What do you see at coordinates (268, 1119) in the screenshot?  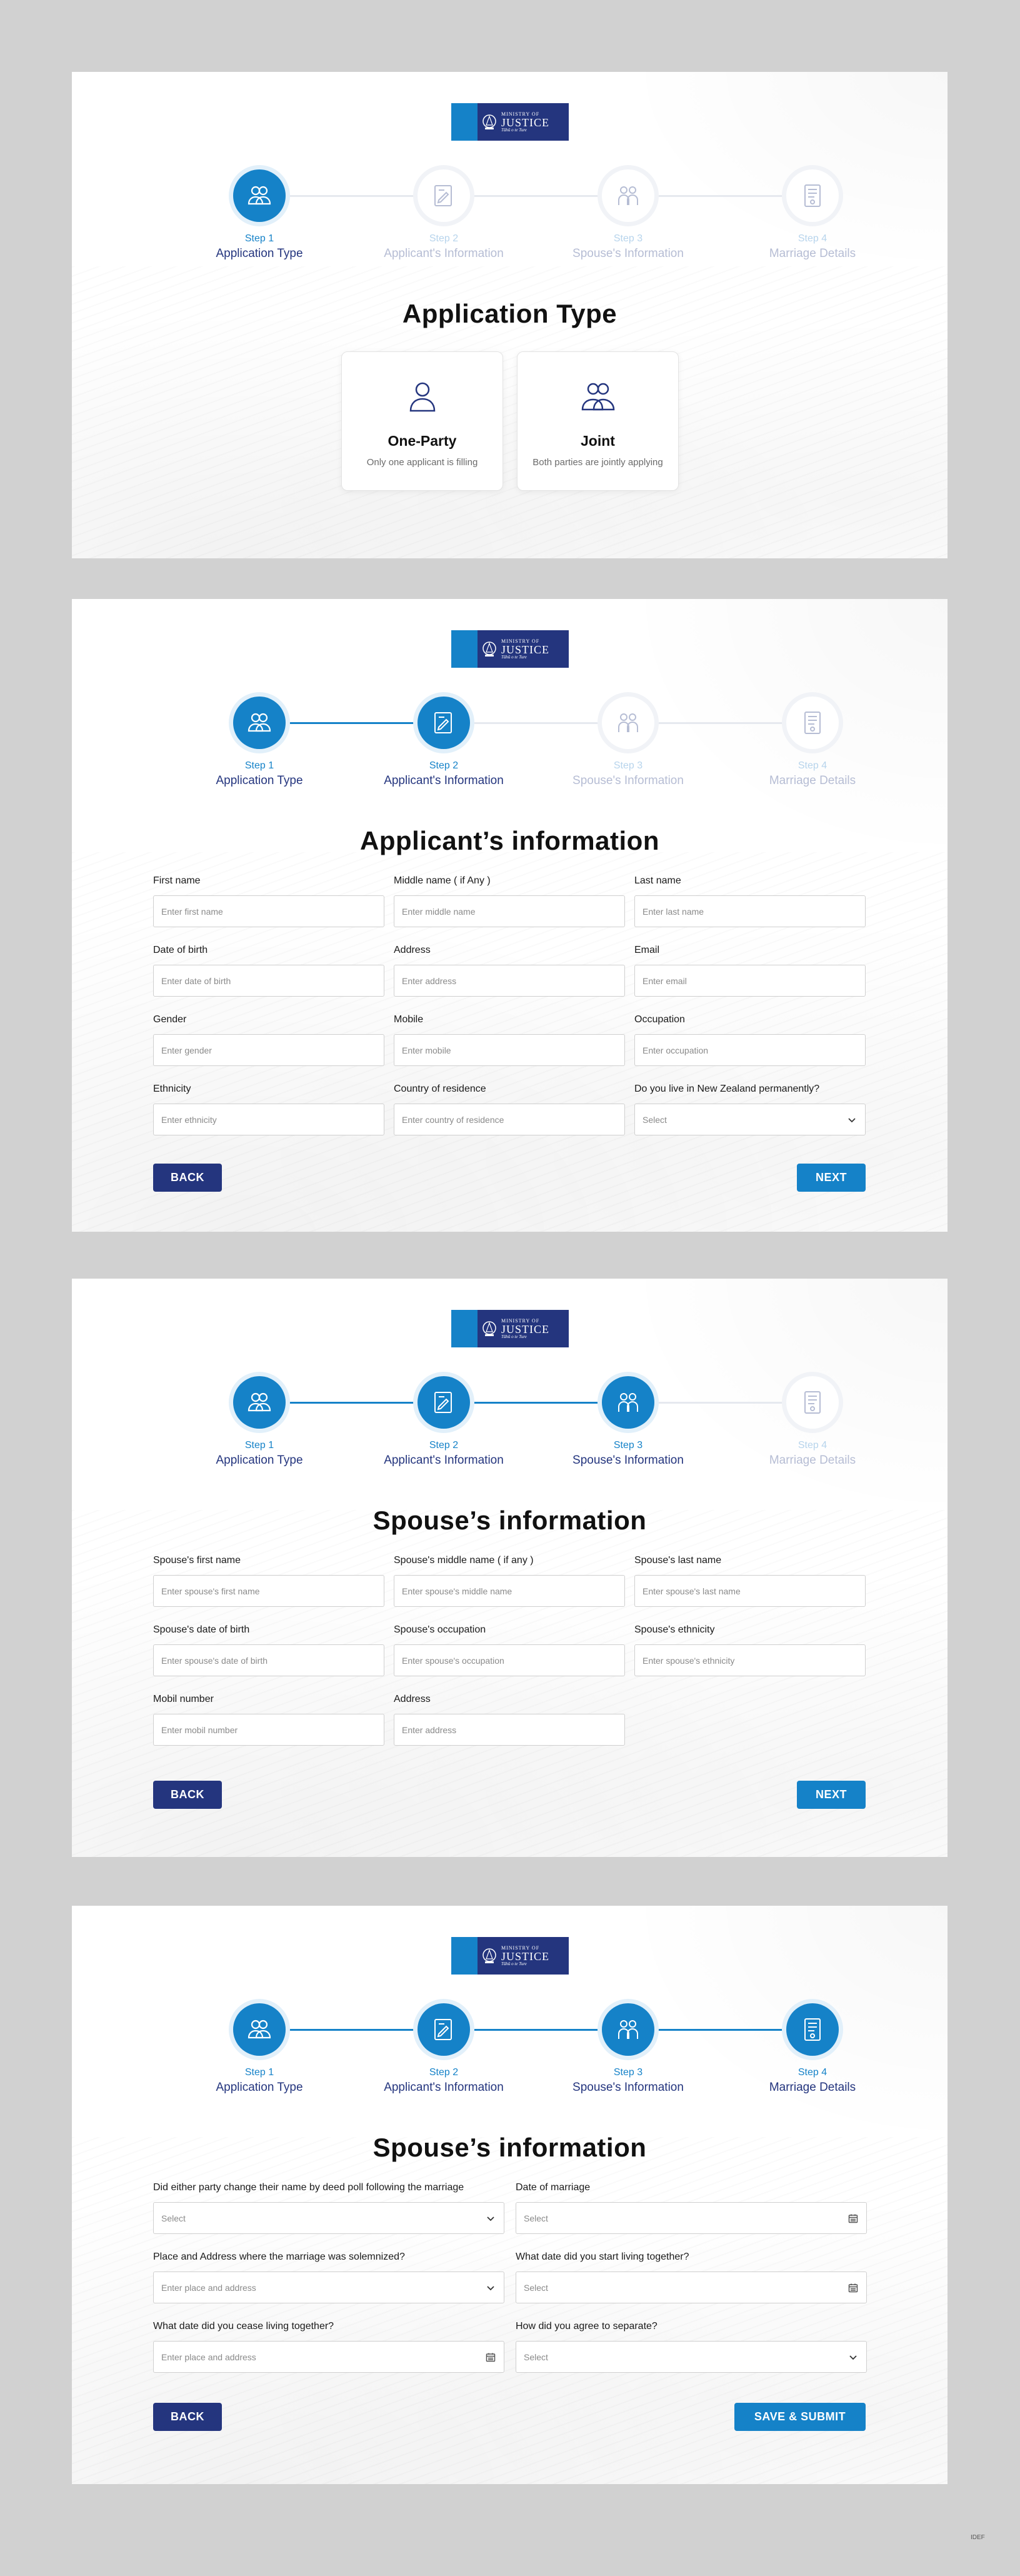 I see `ethnicity-input: Enter ethnicity` at bounding box center [268, 1119].